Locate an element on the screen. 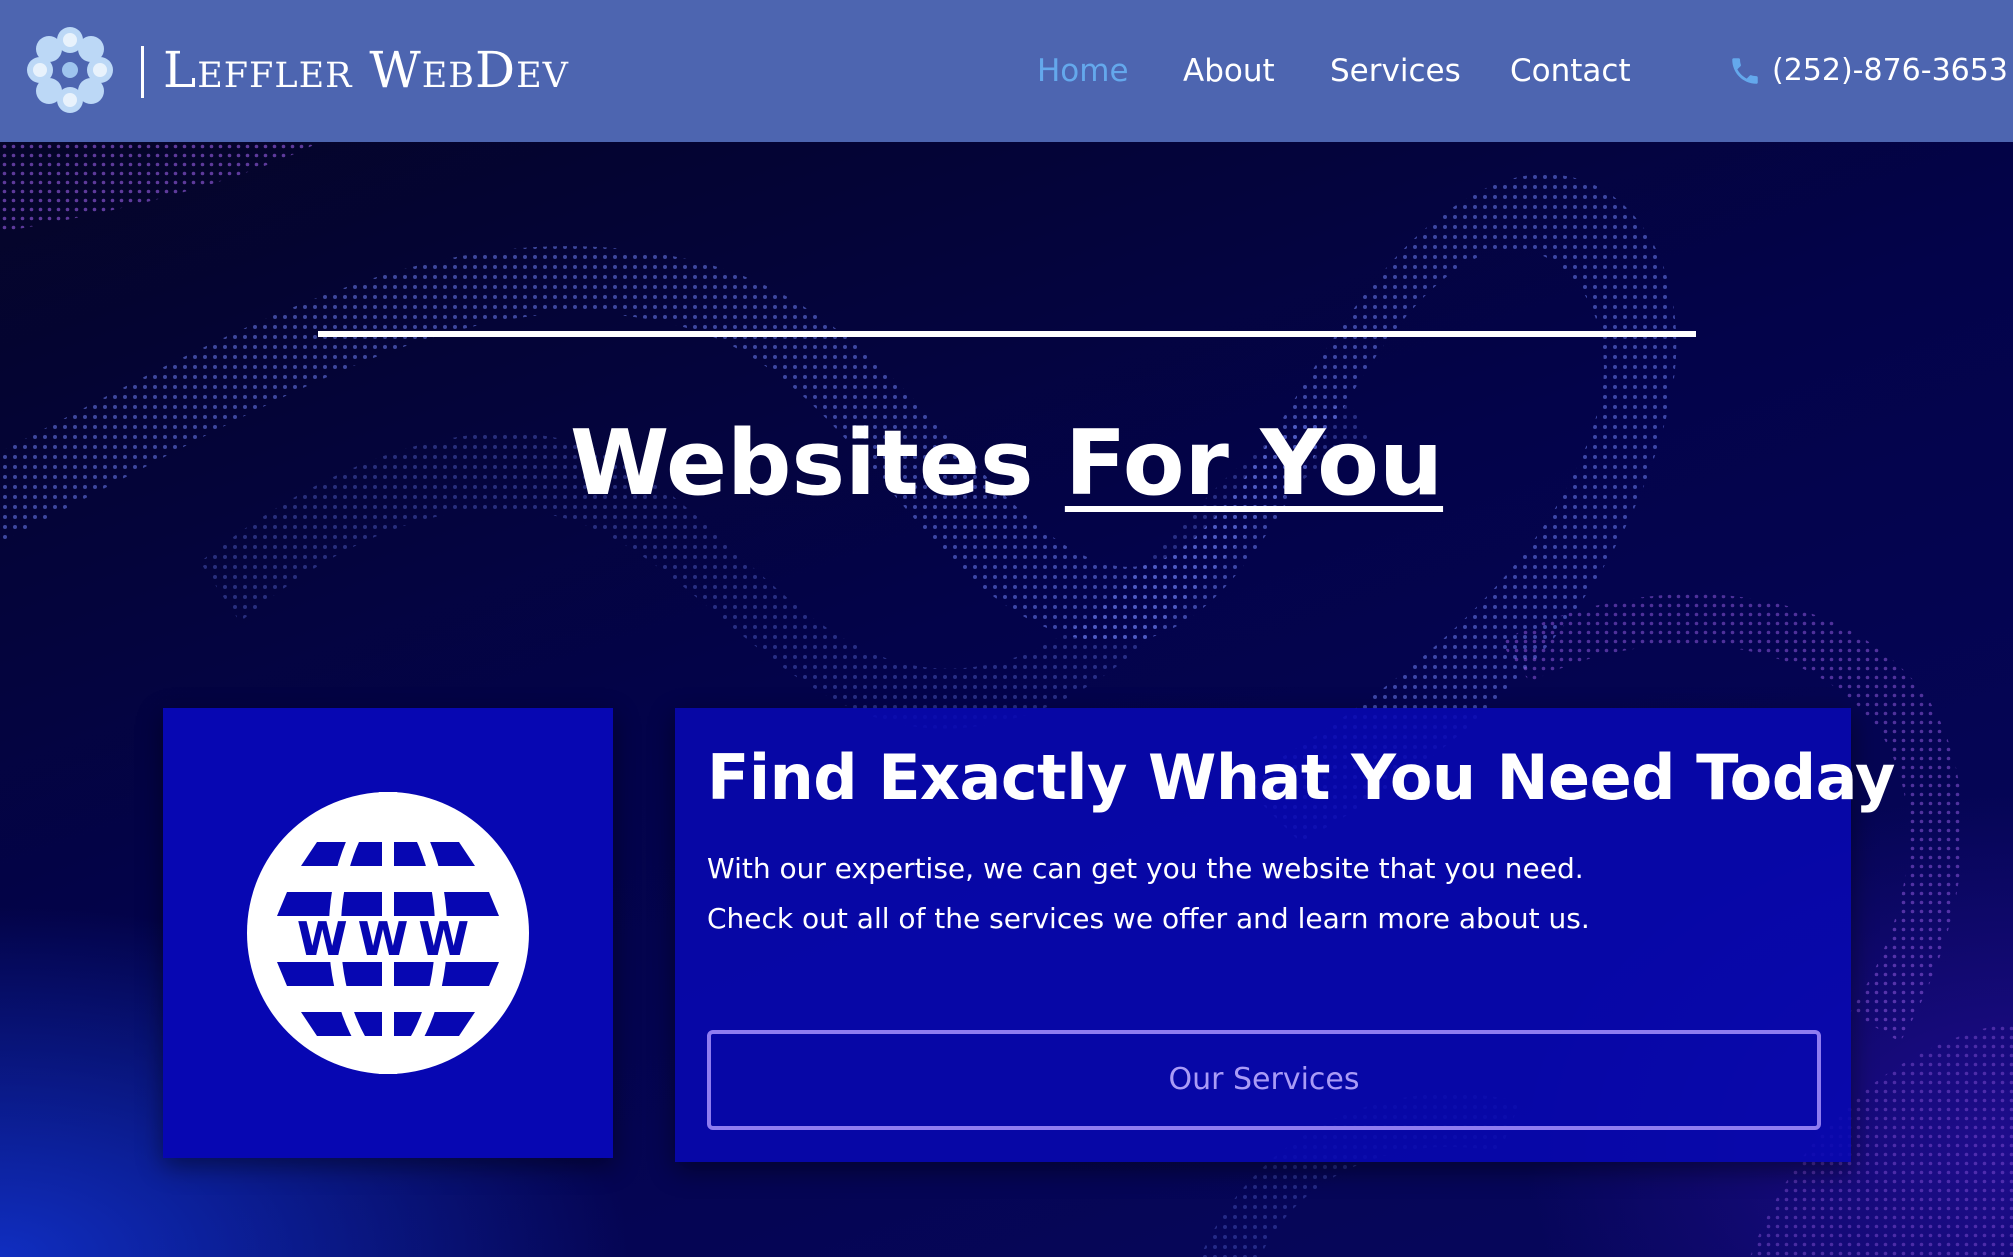 This screenshot has height=1257, width=2013. brand-name: Leffler WebDev is located at coordinates (366, 70).